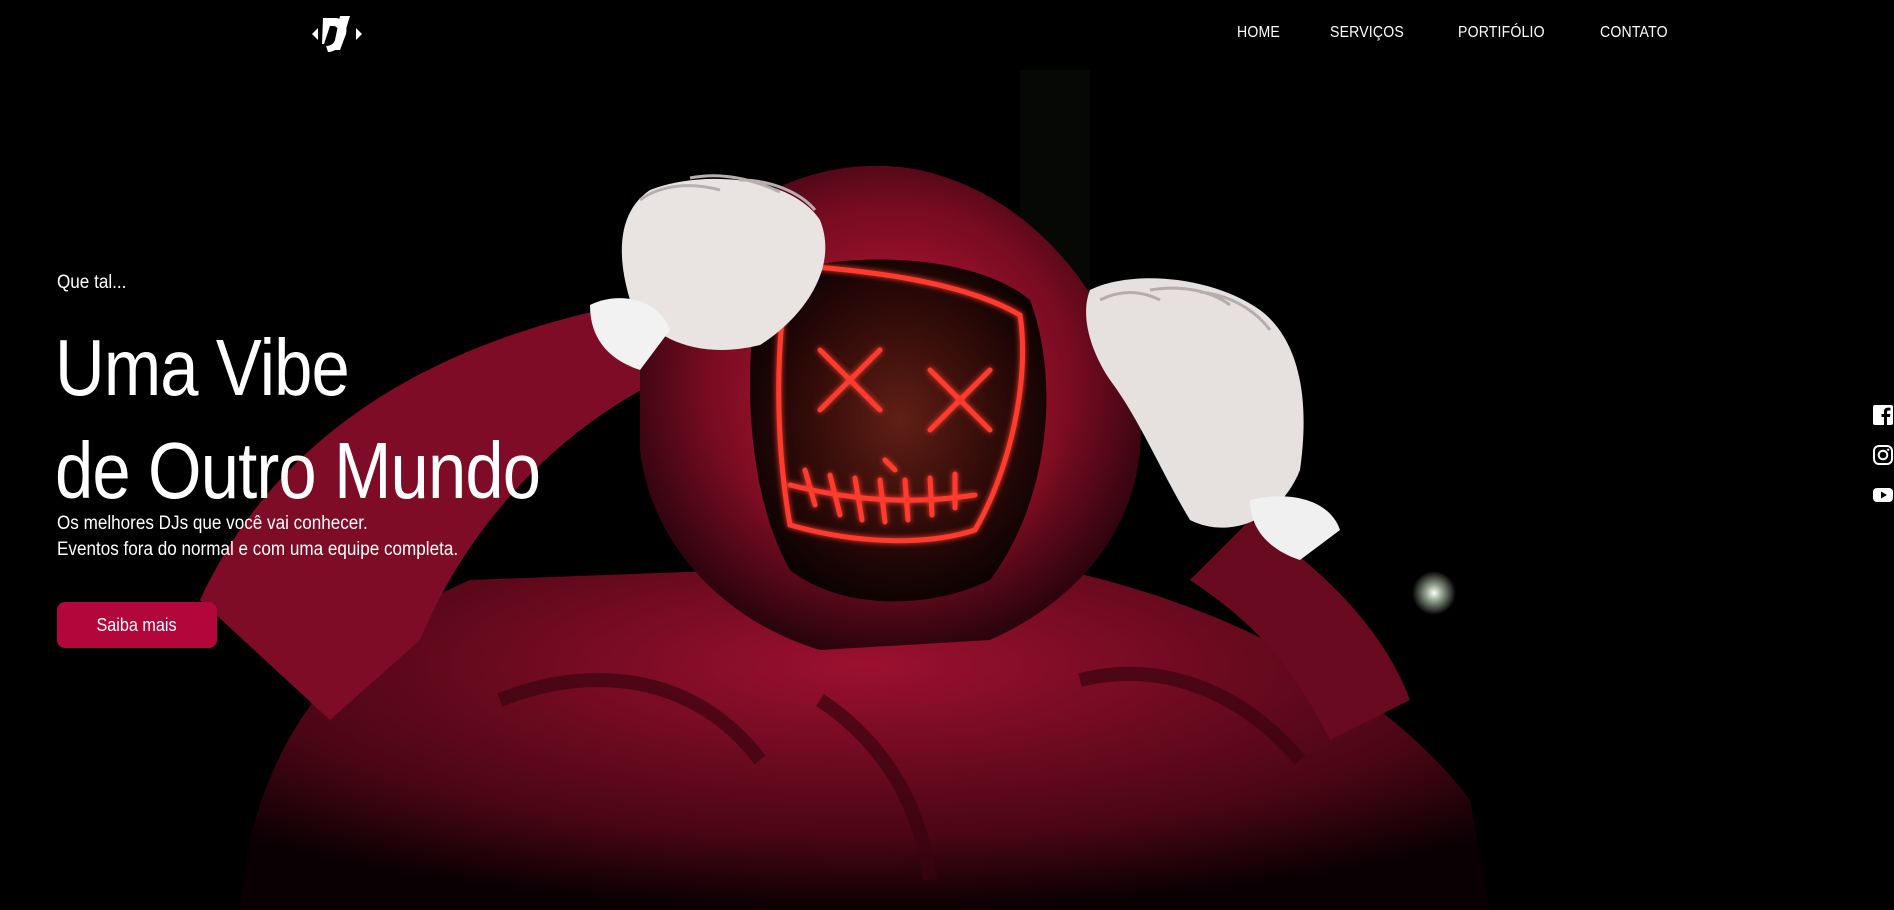 This screenshot has height=910, width=1894. Describe the element at coordinates (1883, 455) in the screenshot. I see `instagram-icon` at that location.